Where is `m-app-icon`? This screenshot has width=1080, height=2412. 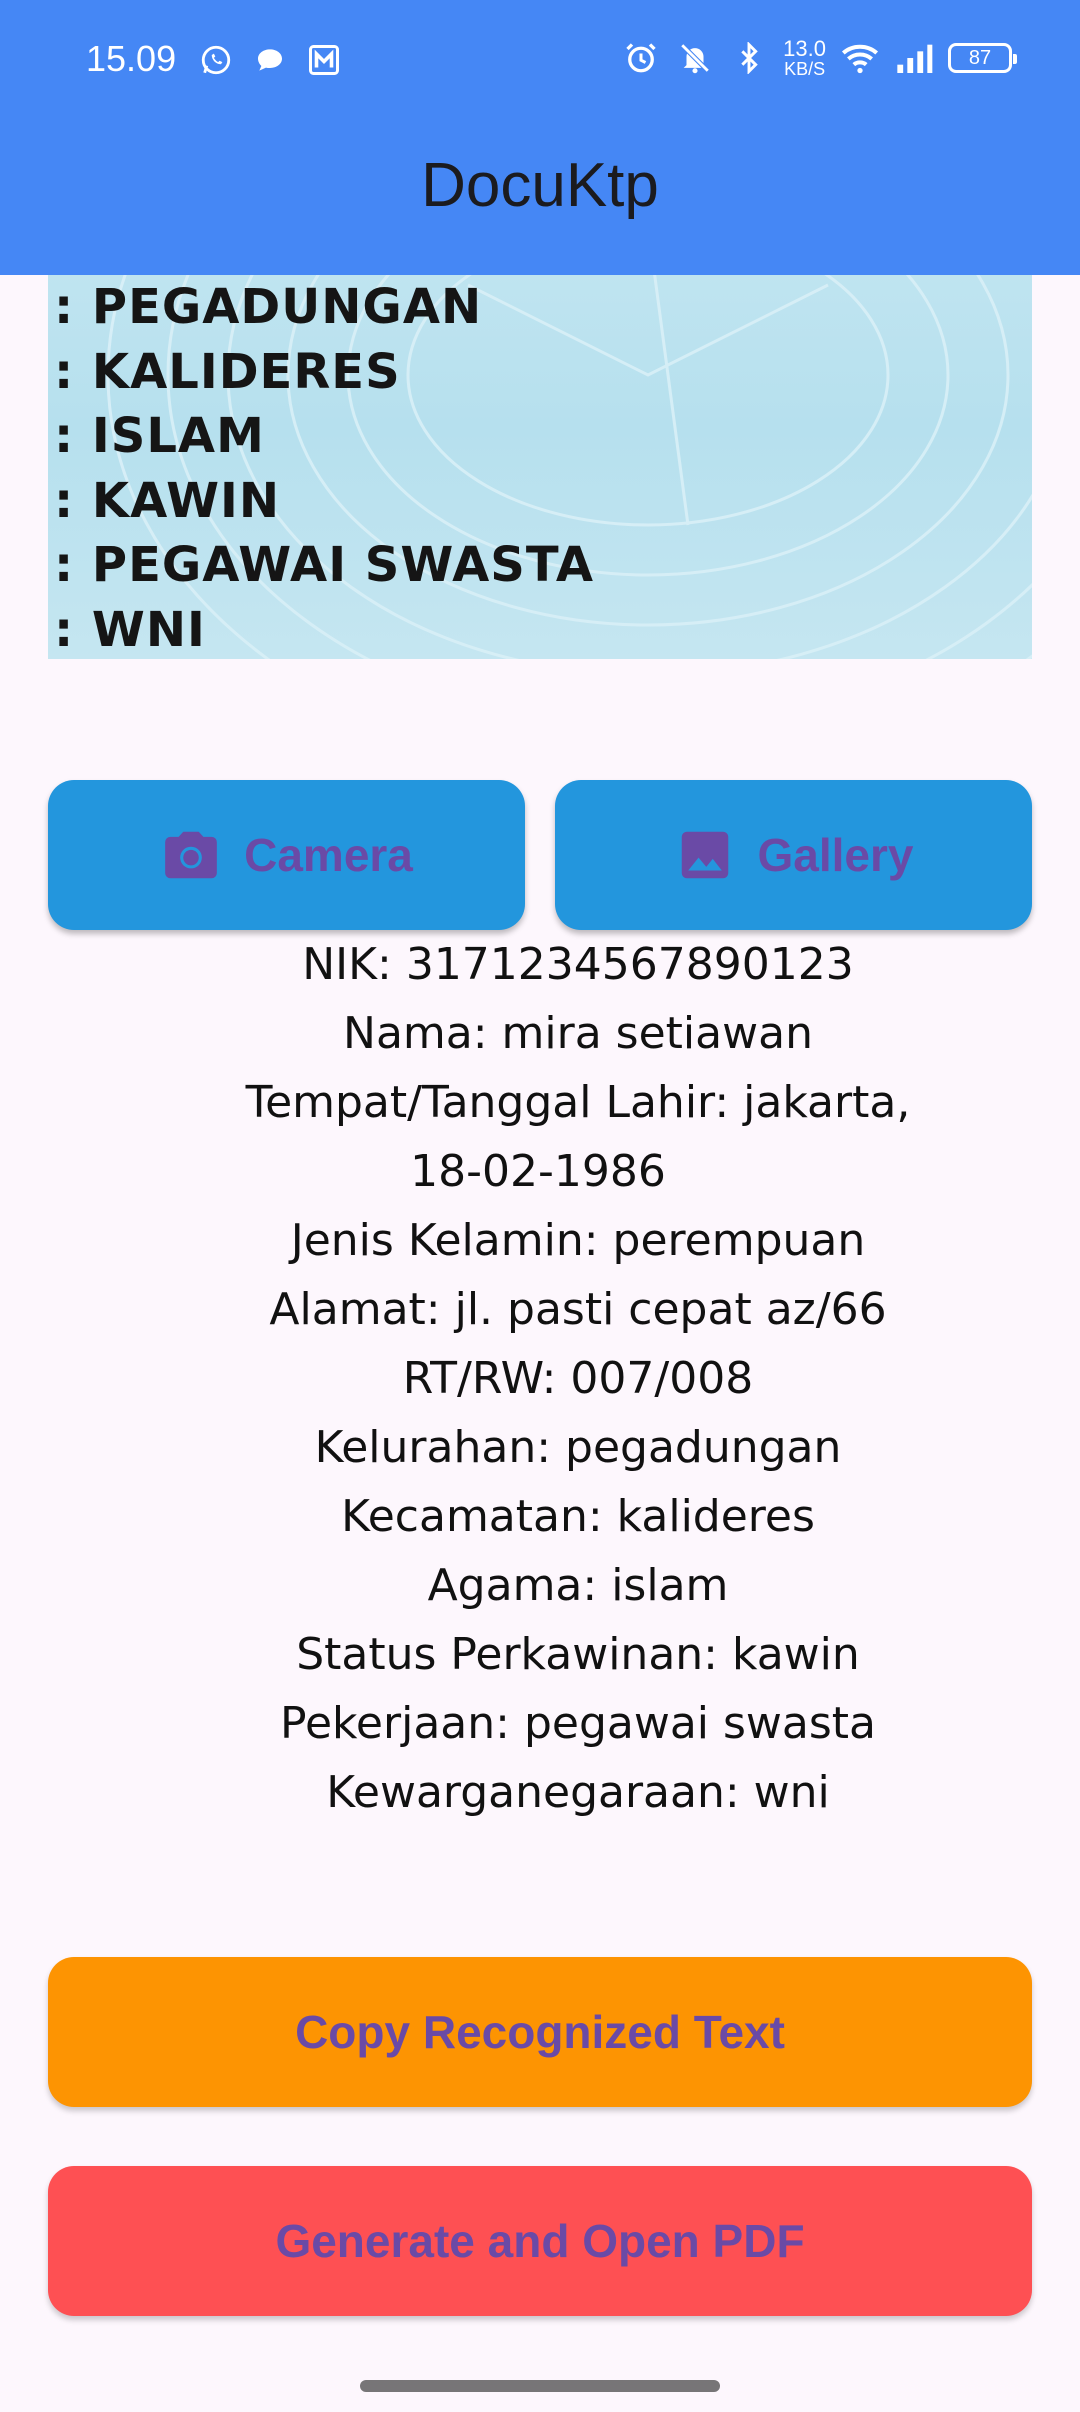 m-app-icon is located at coordinates (324, 60).